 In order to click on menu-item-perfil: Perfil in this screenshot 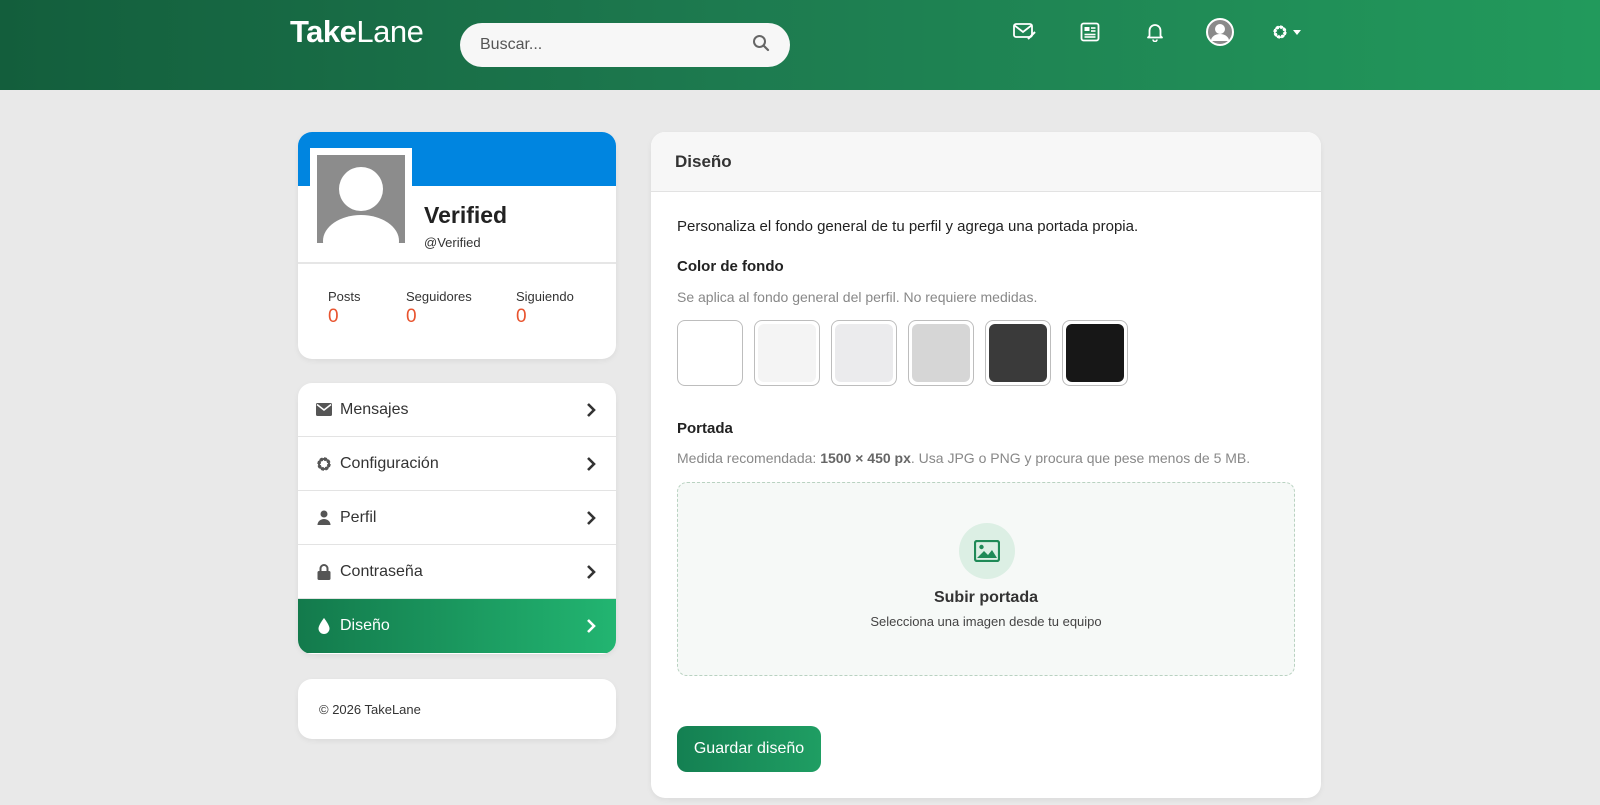, I will do `click(457, 518)`.